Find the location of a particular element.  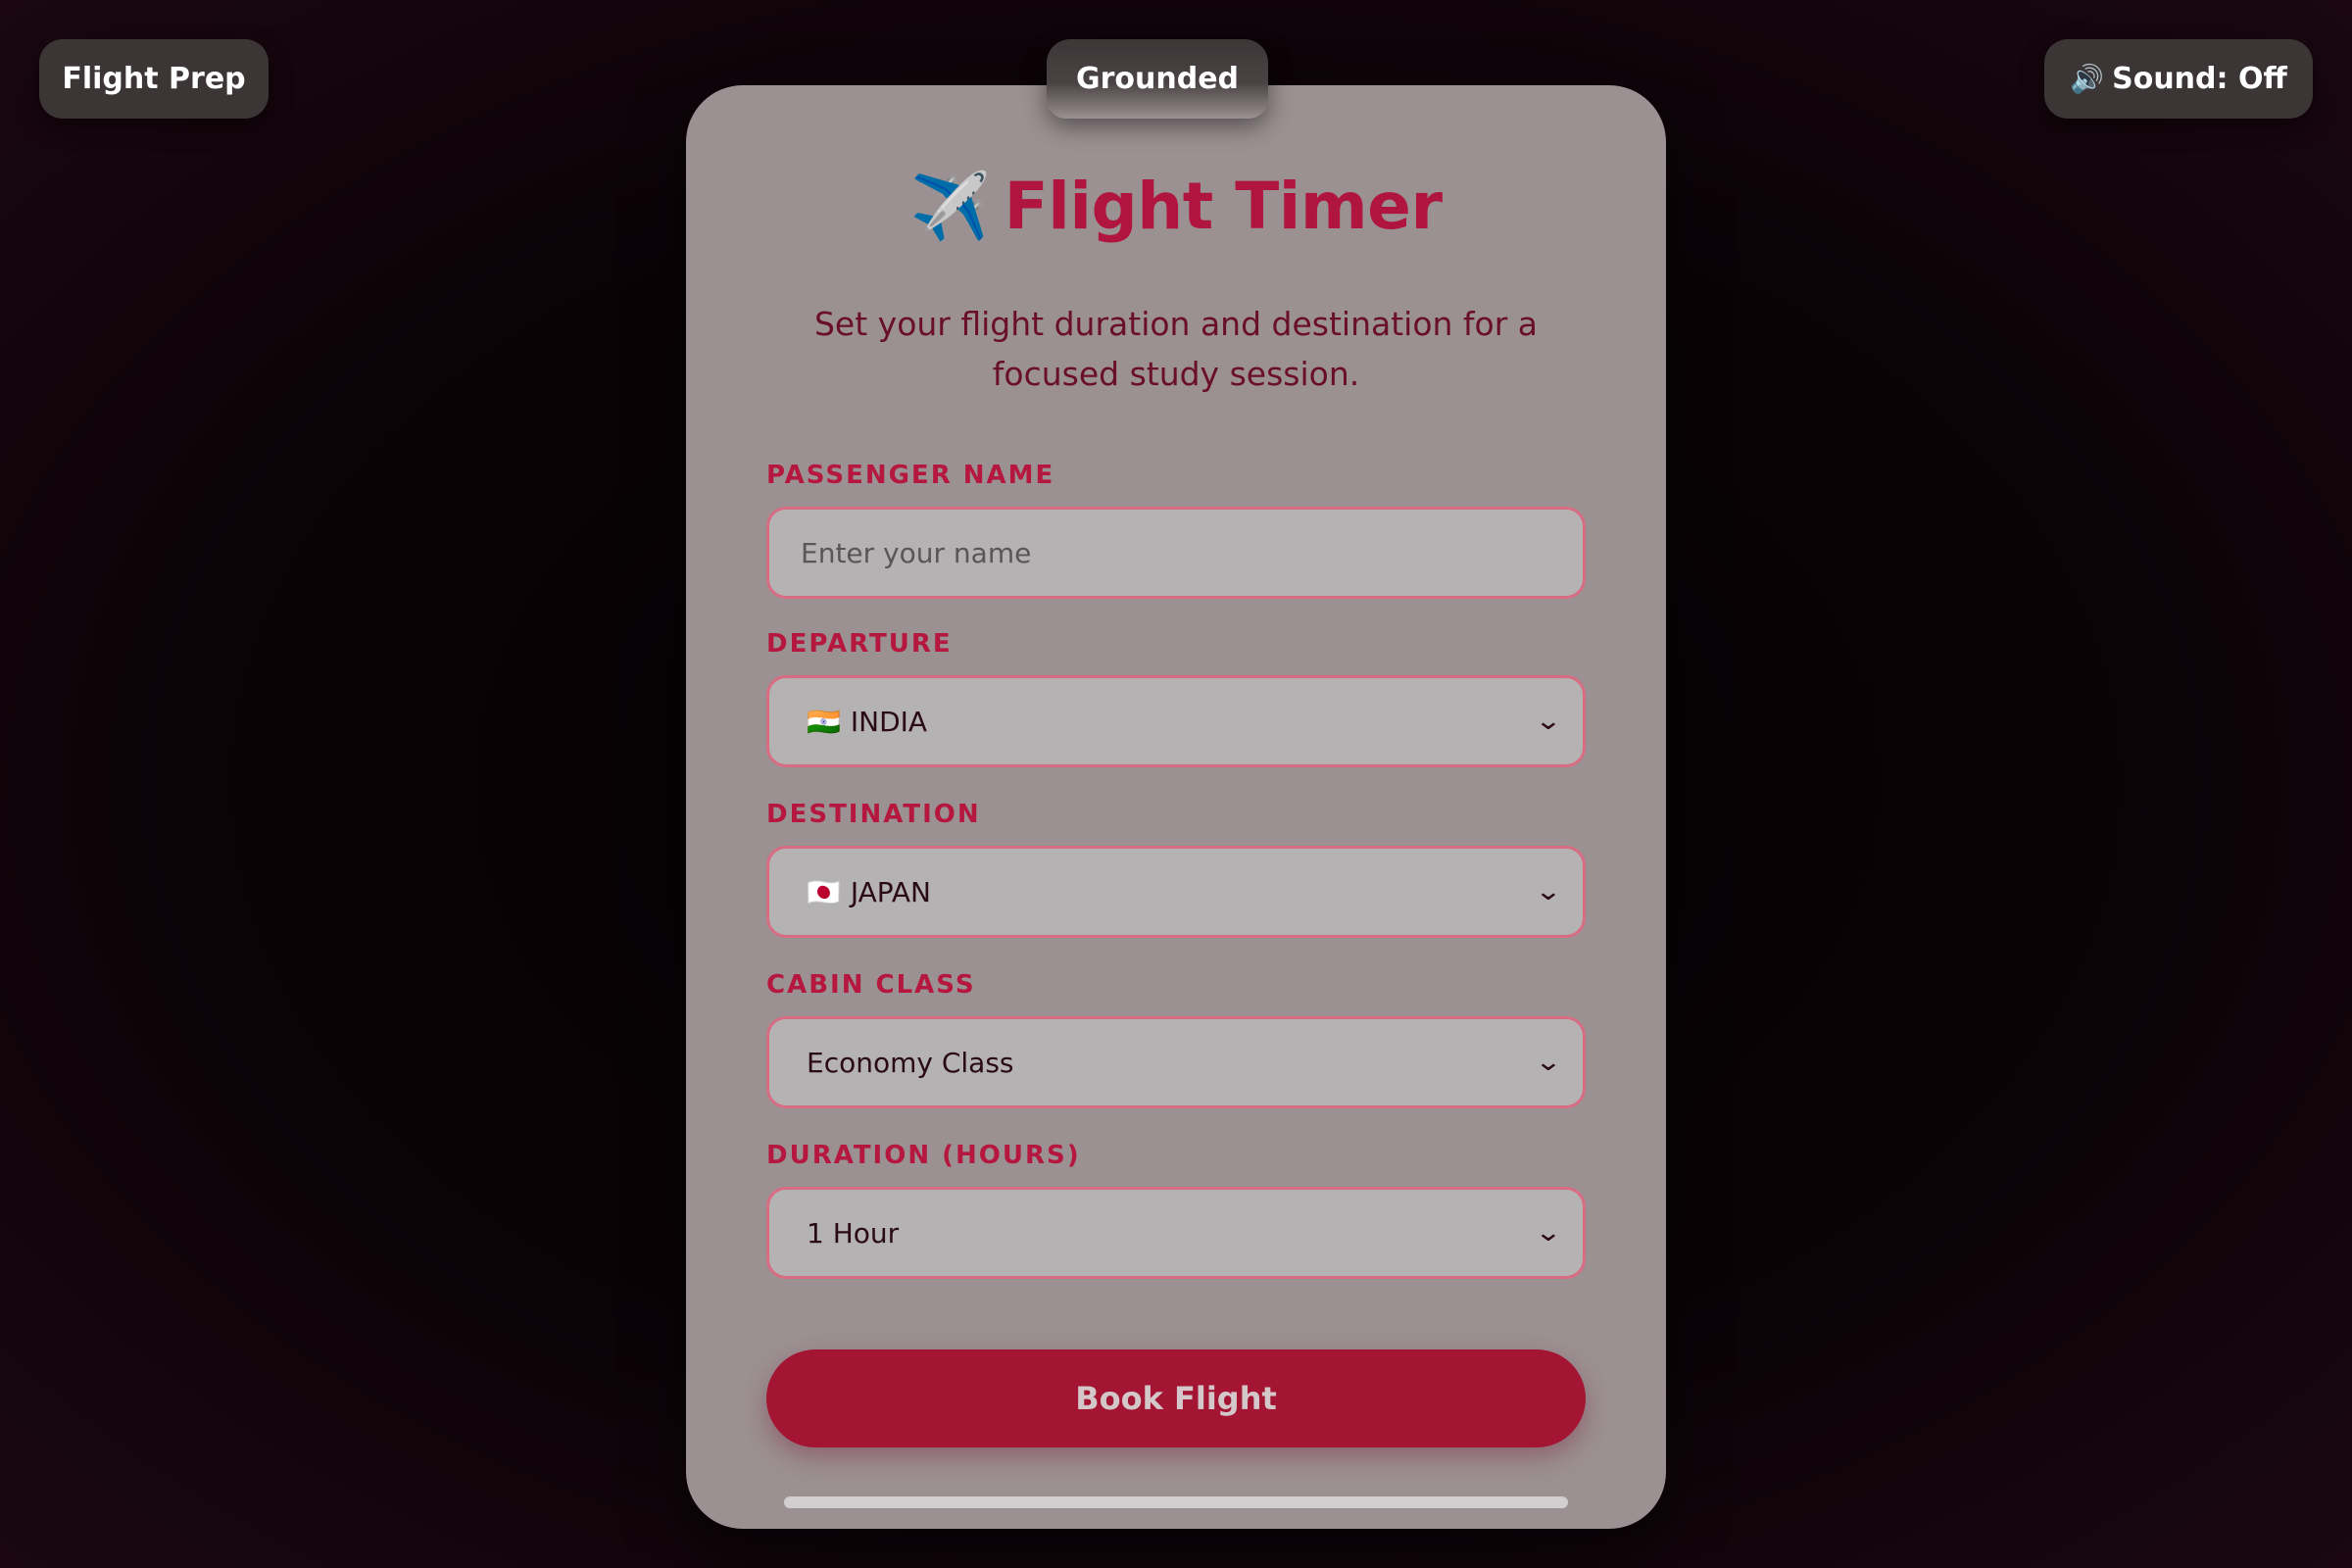

book-flight-label: Book Flight is located at coordinates (1176, 1398).